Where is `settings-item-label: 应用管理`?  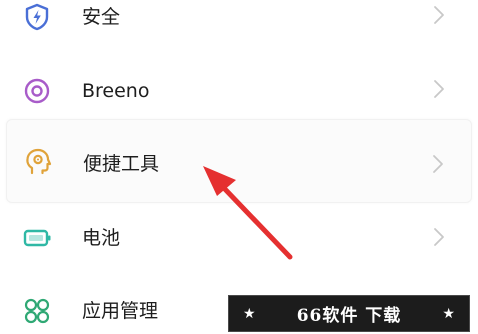
settings-item-label: 应用管理 is located at coordinates (120, 311).